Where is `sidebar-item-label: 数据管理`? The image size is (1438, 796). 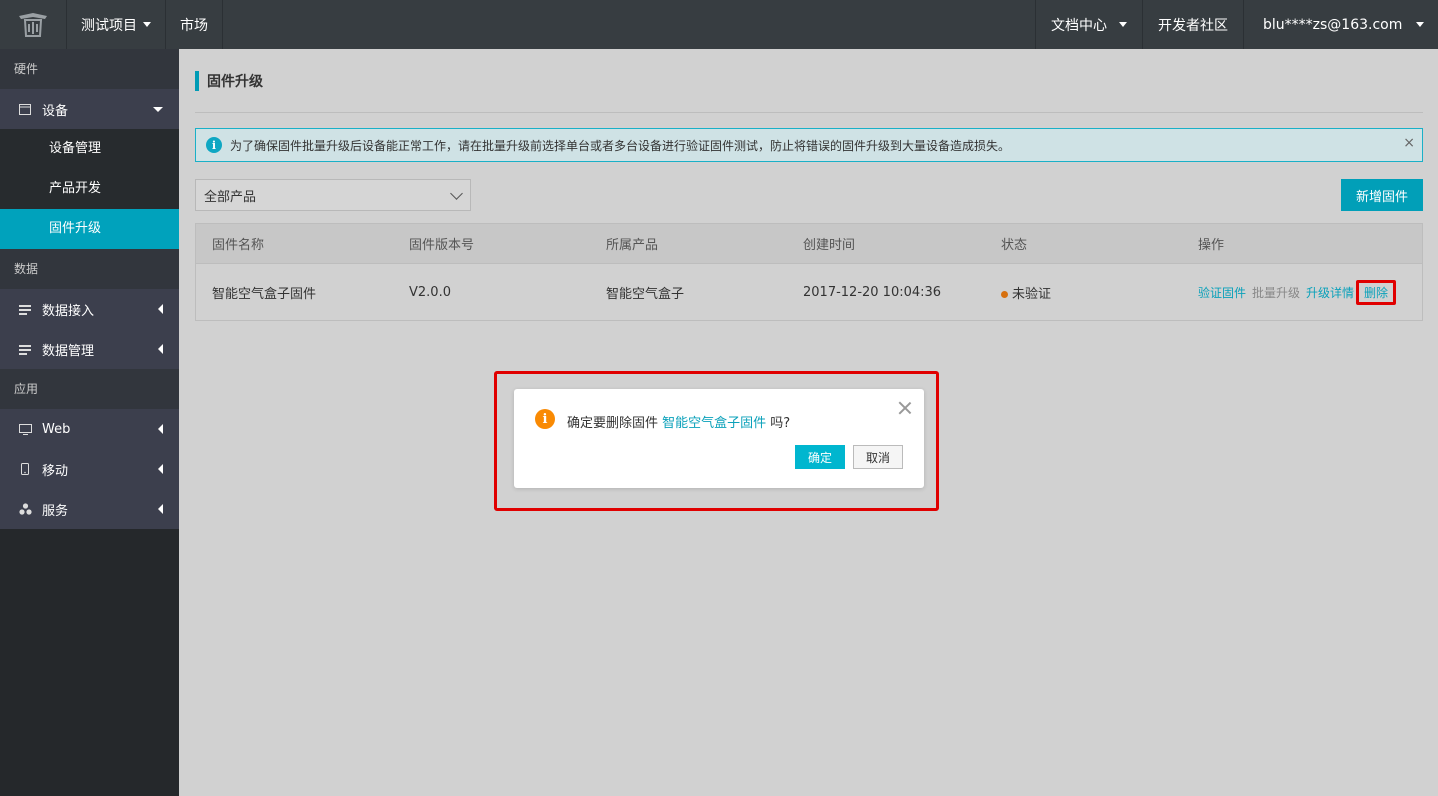
sidebar-item-label: 数据管理 is located at coordinates (68, 351).